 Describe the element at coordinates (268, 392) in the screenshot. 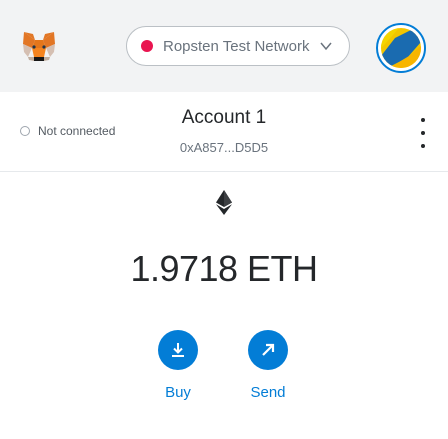

I see `send-label: Send` at that location.